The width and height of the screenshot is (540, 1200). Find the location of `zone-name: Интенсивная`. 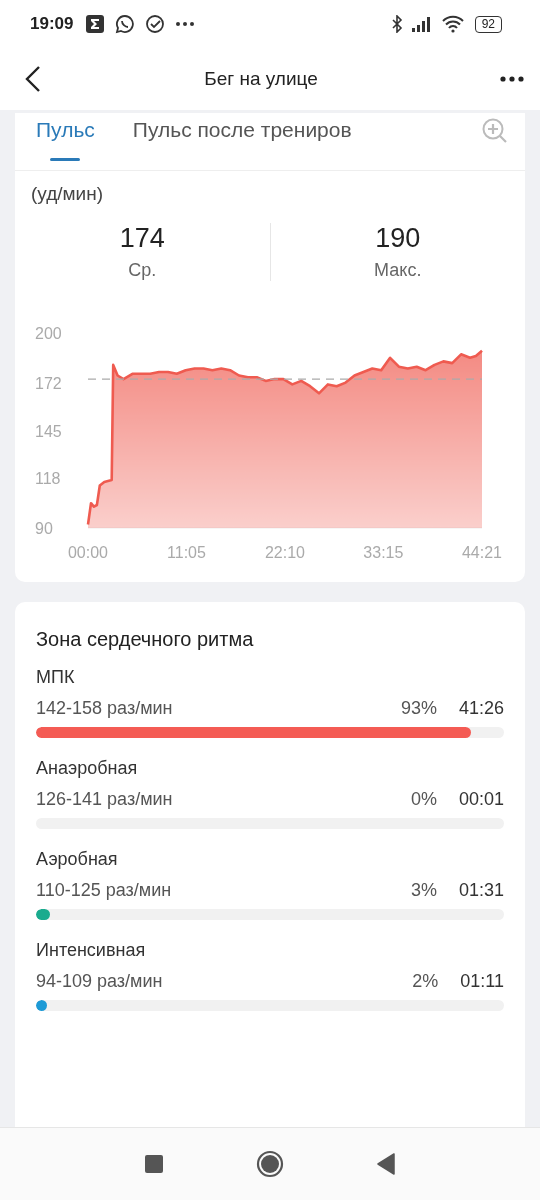

zone-name: Интенсивная is located at coordinates (91, 950).